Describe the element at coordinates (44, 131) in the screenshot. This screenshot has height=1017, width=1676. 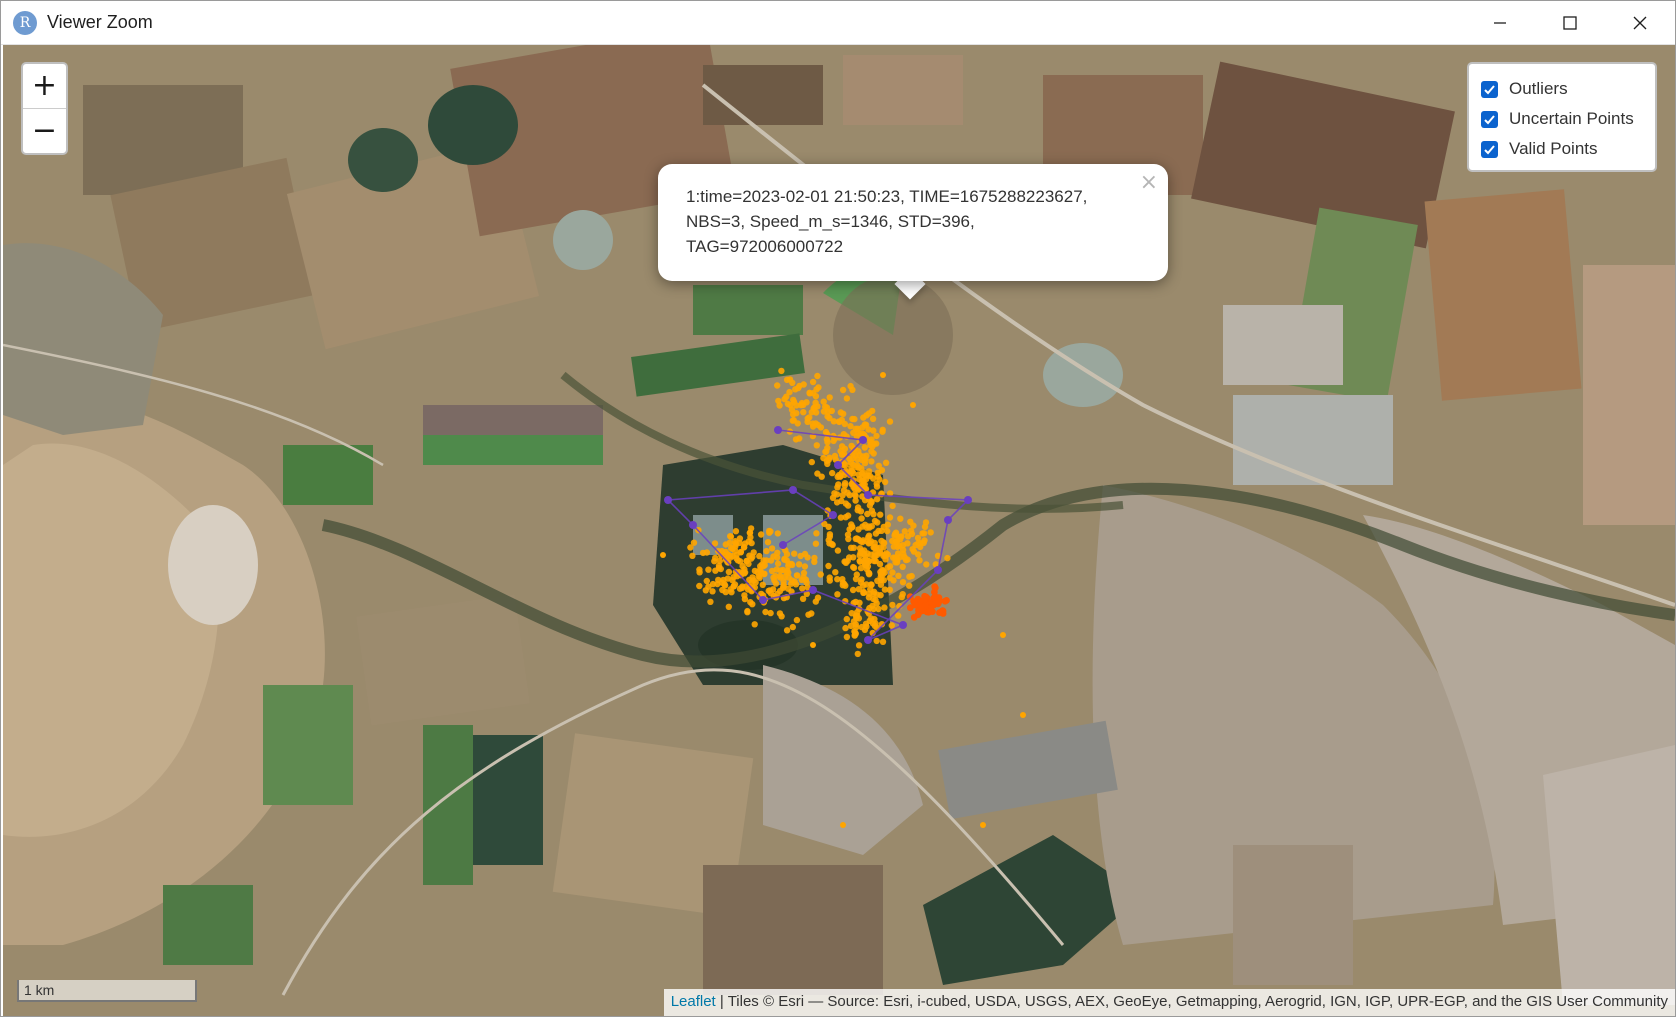
I see `zoom-out-button: −` at that location.